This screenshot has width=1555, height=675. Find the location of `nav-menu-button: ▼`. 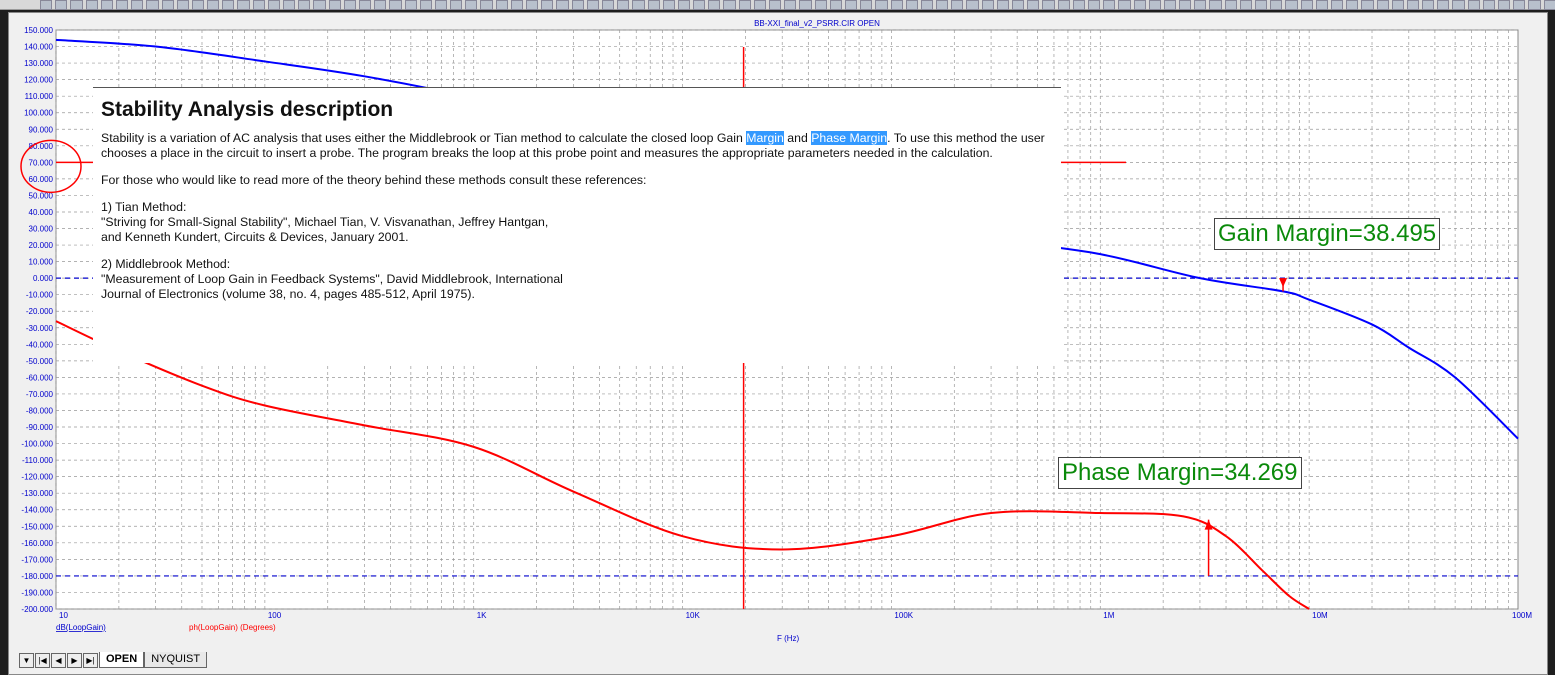

nav-menu-button: ▼ is located at coordinates (26, 660).